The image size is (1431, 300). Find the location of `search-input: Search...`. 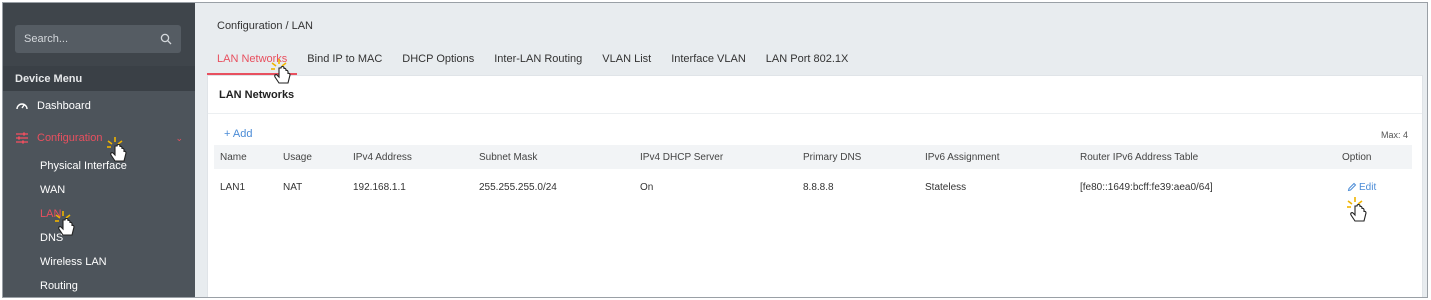

search-input: Search... is located at coordinates (98, 39).